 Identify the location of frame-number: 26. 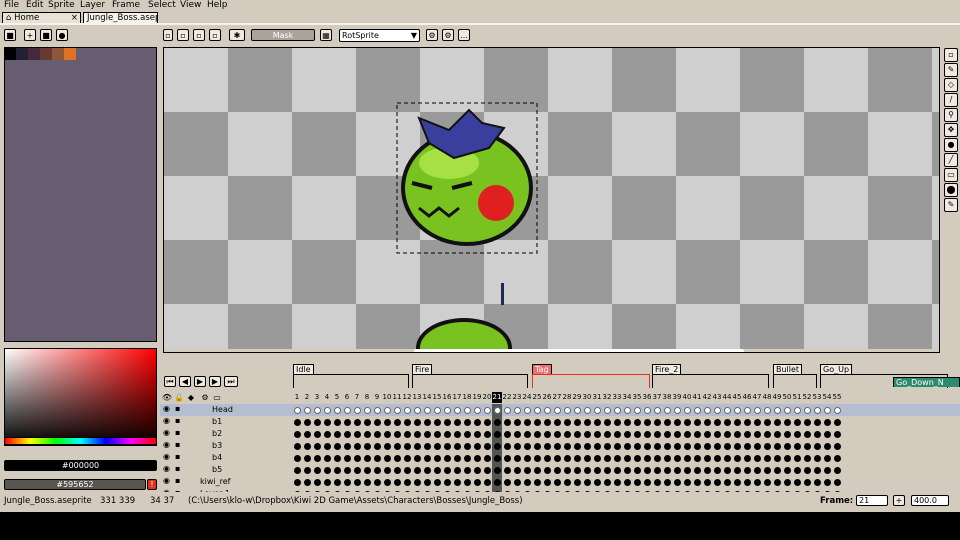
(547, 397).